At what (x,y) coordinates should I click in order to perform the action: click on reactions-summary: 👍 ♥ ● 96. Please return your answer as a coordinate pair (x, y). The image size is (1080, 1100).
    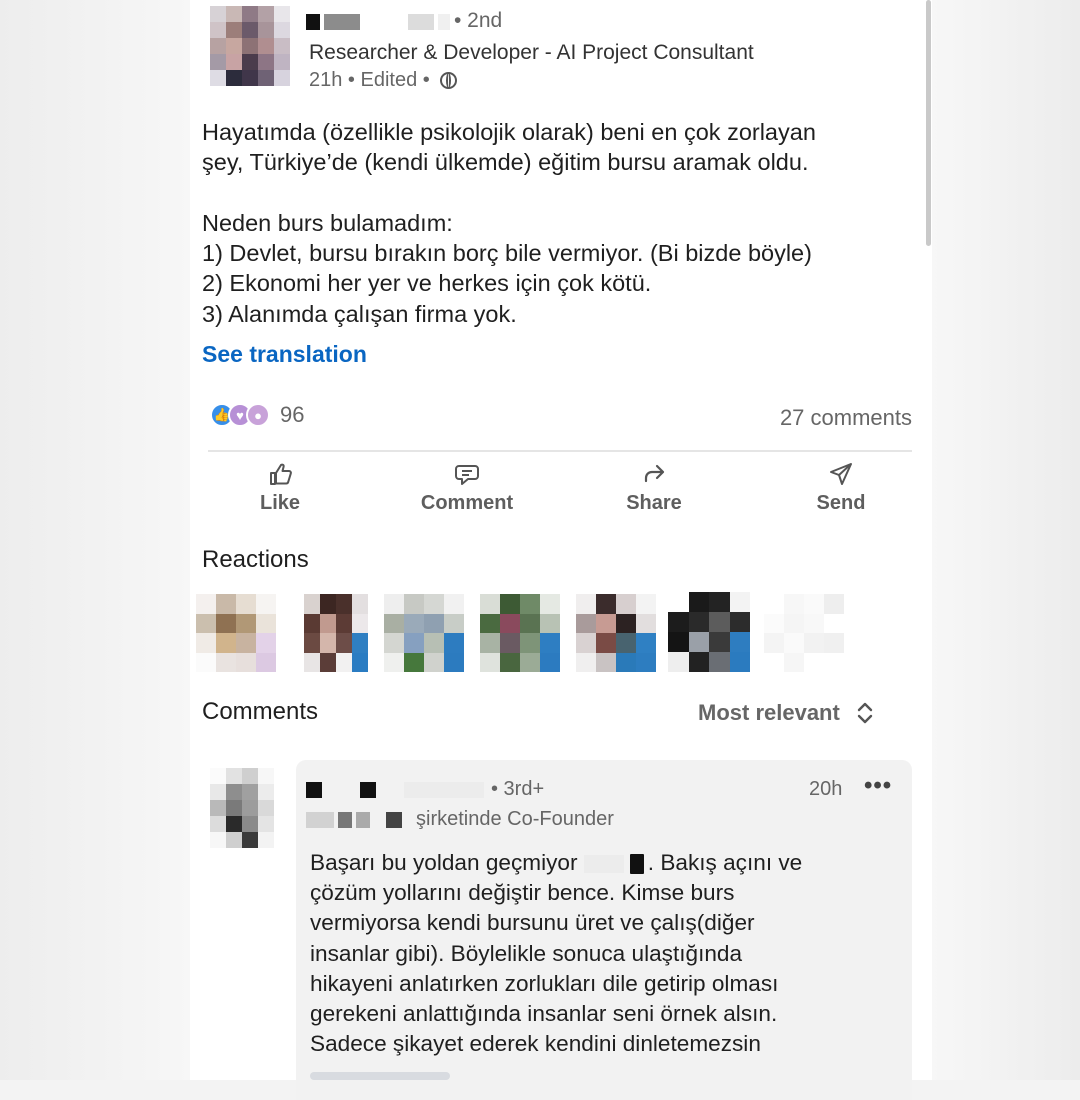
    Looking at the image, I should click on (257, 415).